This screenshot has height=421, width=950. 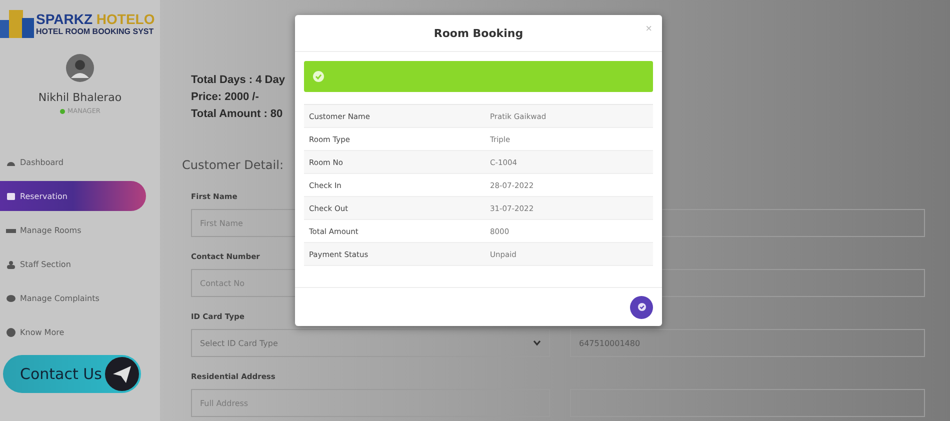 What do you see at coordinates (73, 332) in the screenshot?
I see `nav-item: Know More` at bounding box center [73, 332].